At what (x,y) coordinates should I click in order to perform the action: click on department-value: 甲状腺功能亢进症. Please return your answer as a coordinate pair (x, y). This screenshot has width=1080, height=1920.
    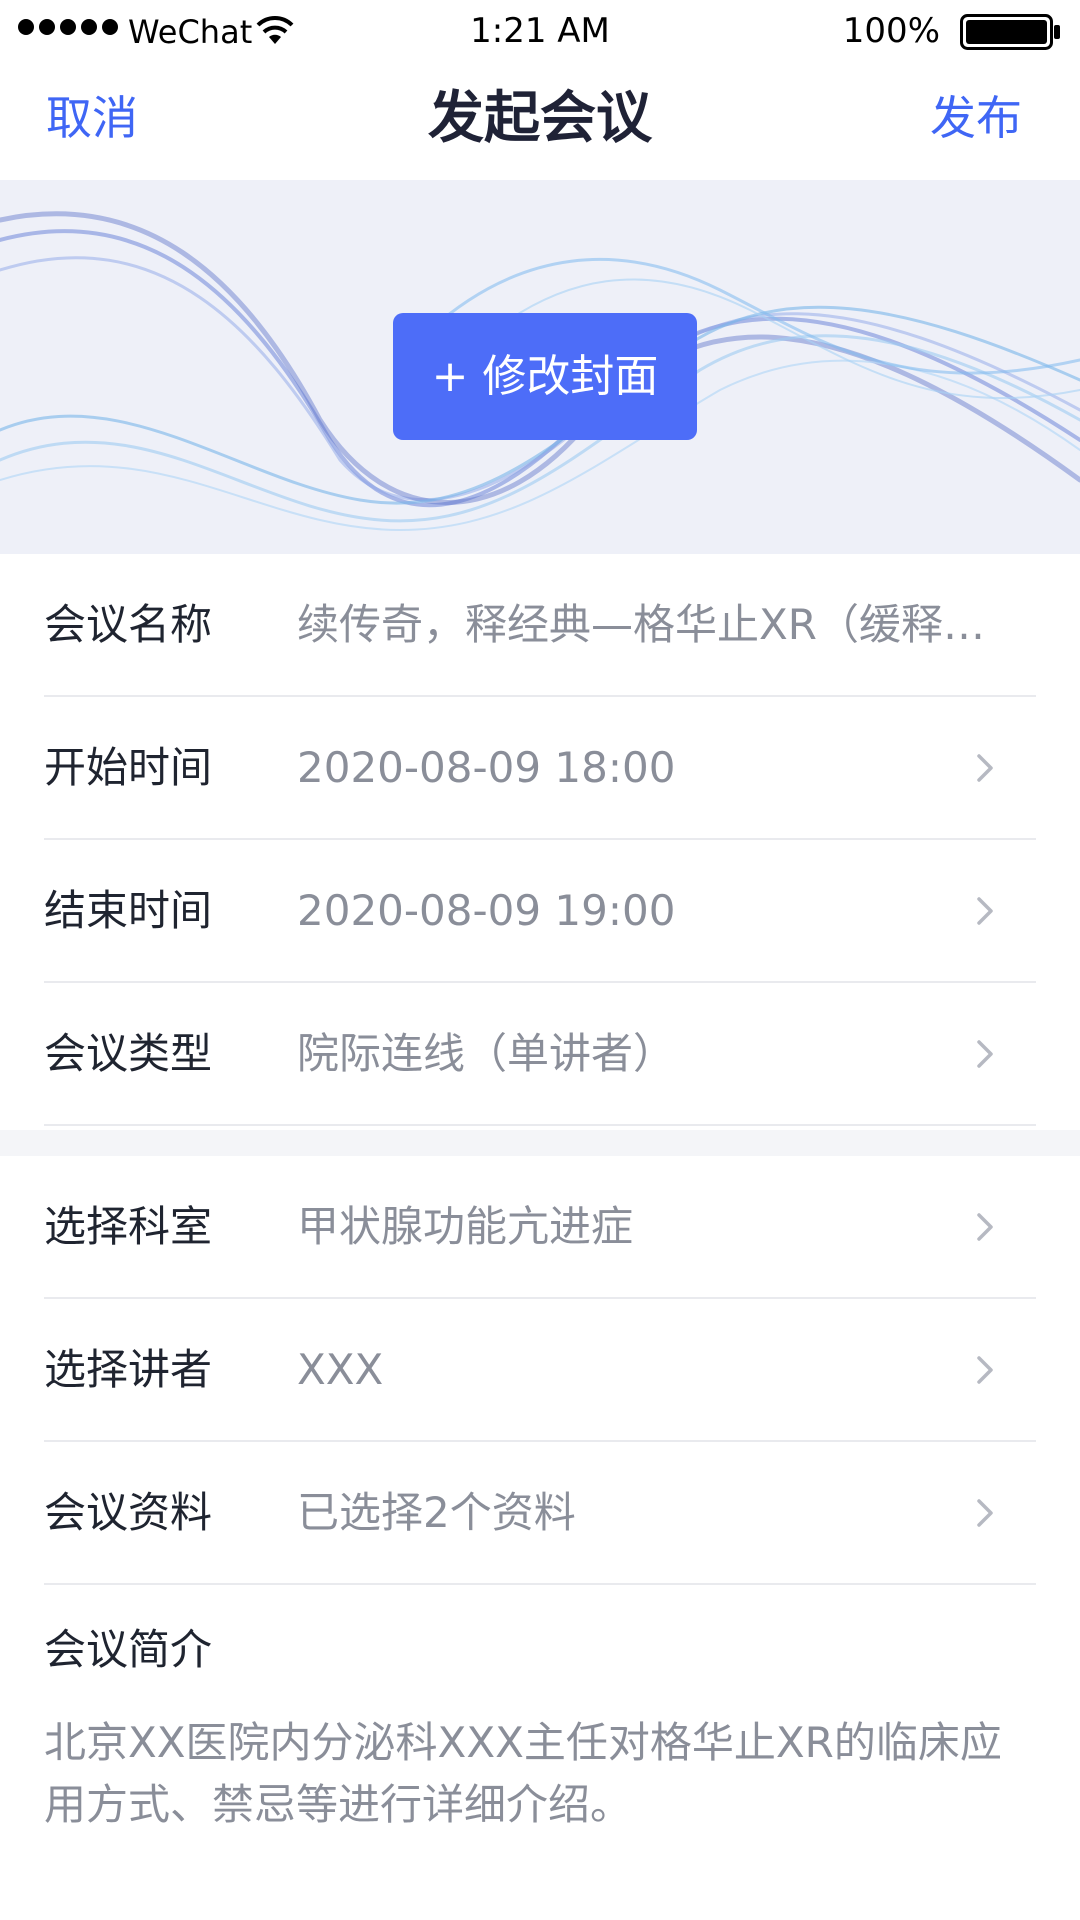
    Looking at the image, I should click on (465, 1226).